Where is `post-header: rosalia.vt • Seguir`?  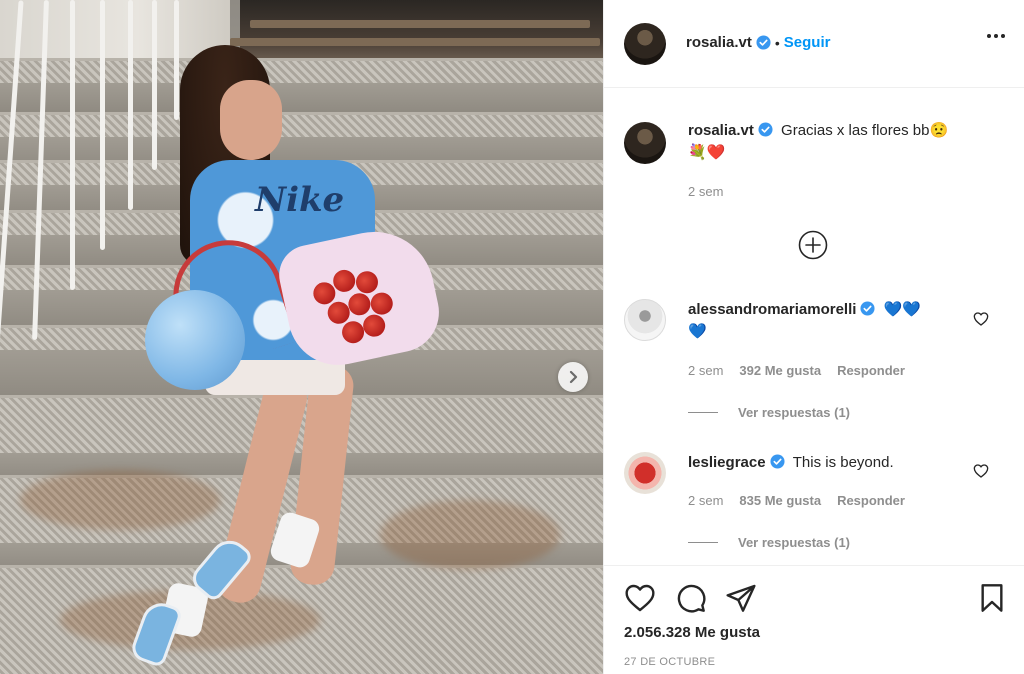 post-header: rosalia.vt • Seguir is located at coordinates (814, 44).